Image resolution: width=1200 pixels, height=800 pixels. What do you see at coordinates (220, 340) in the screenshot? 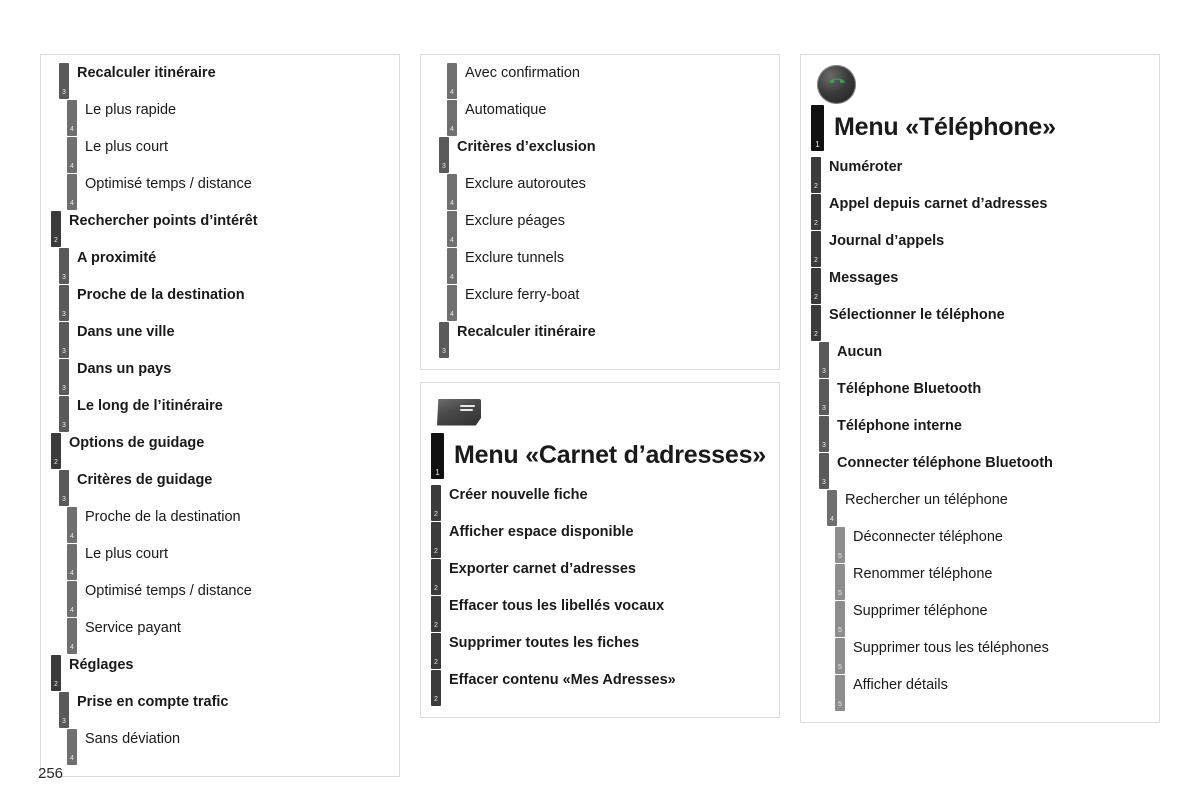
I see `menu-entry-level-3: 3 Dans une ville` at bounding box center [220, 340].